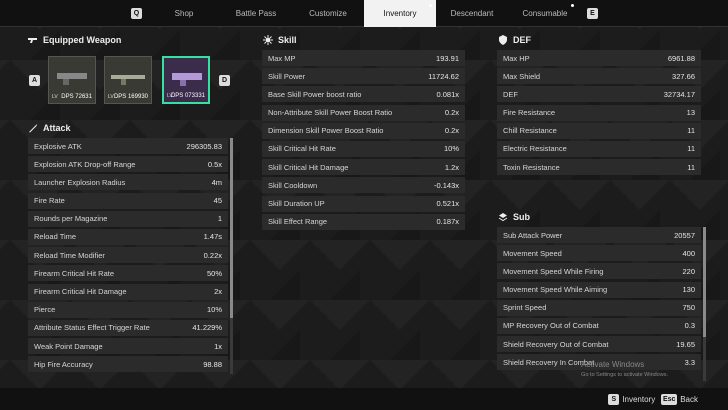 The height and width of the screenshot is (410, 728). Describe the element at coordinates (80, 291) in the screenshot. I see `stat-label: Firearm Critical Hit Damage` at that location.